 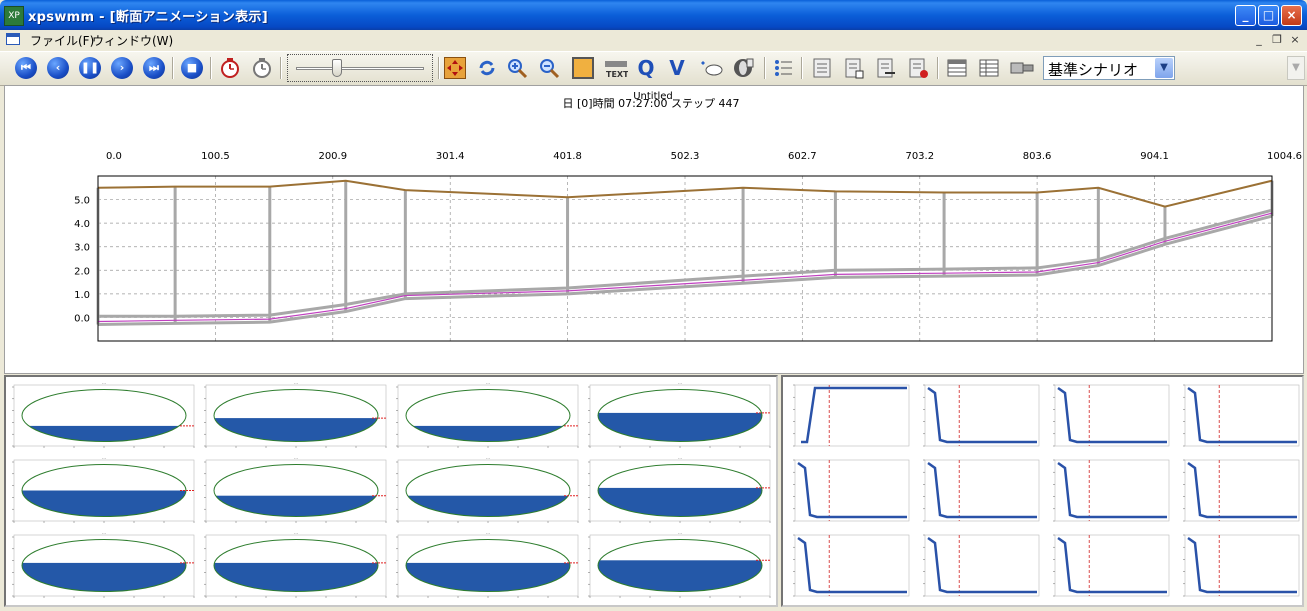 I want to click on x-tick-label: 1004.6, so click(x=1284, y=156).